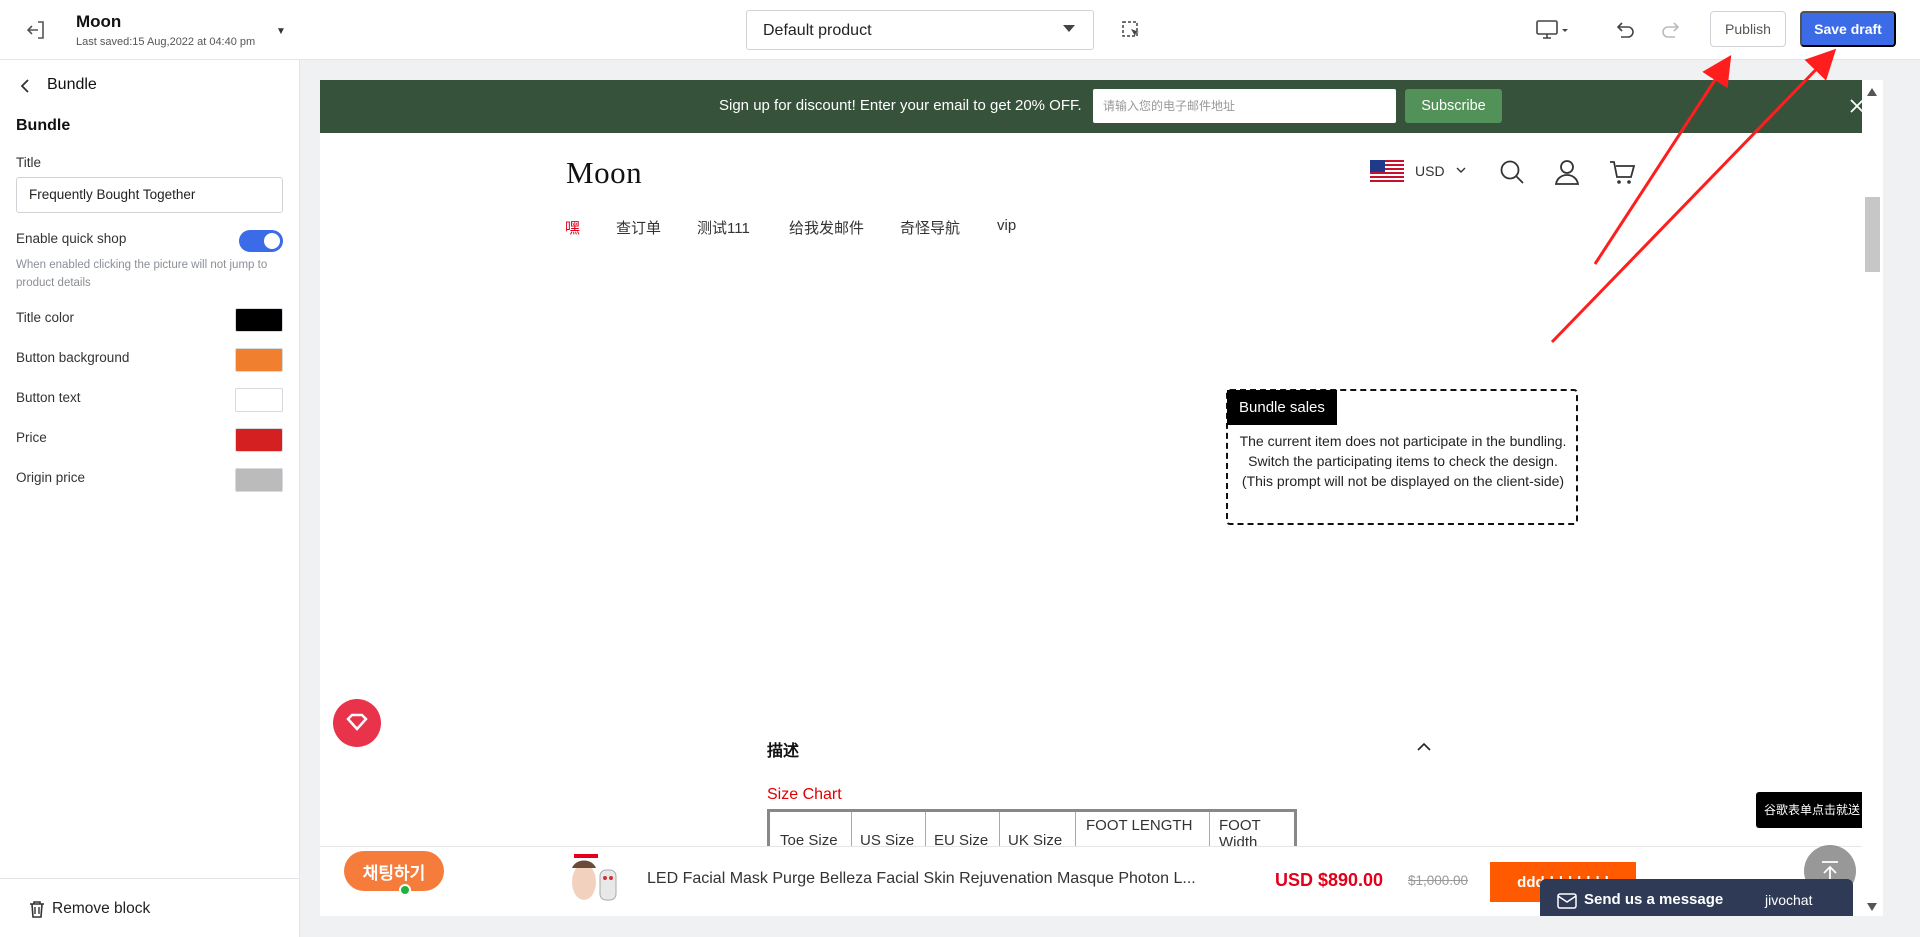  Describe the element at coordinates (1567, 172) in the screenshot. I see `account-icon` at that location.